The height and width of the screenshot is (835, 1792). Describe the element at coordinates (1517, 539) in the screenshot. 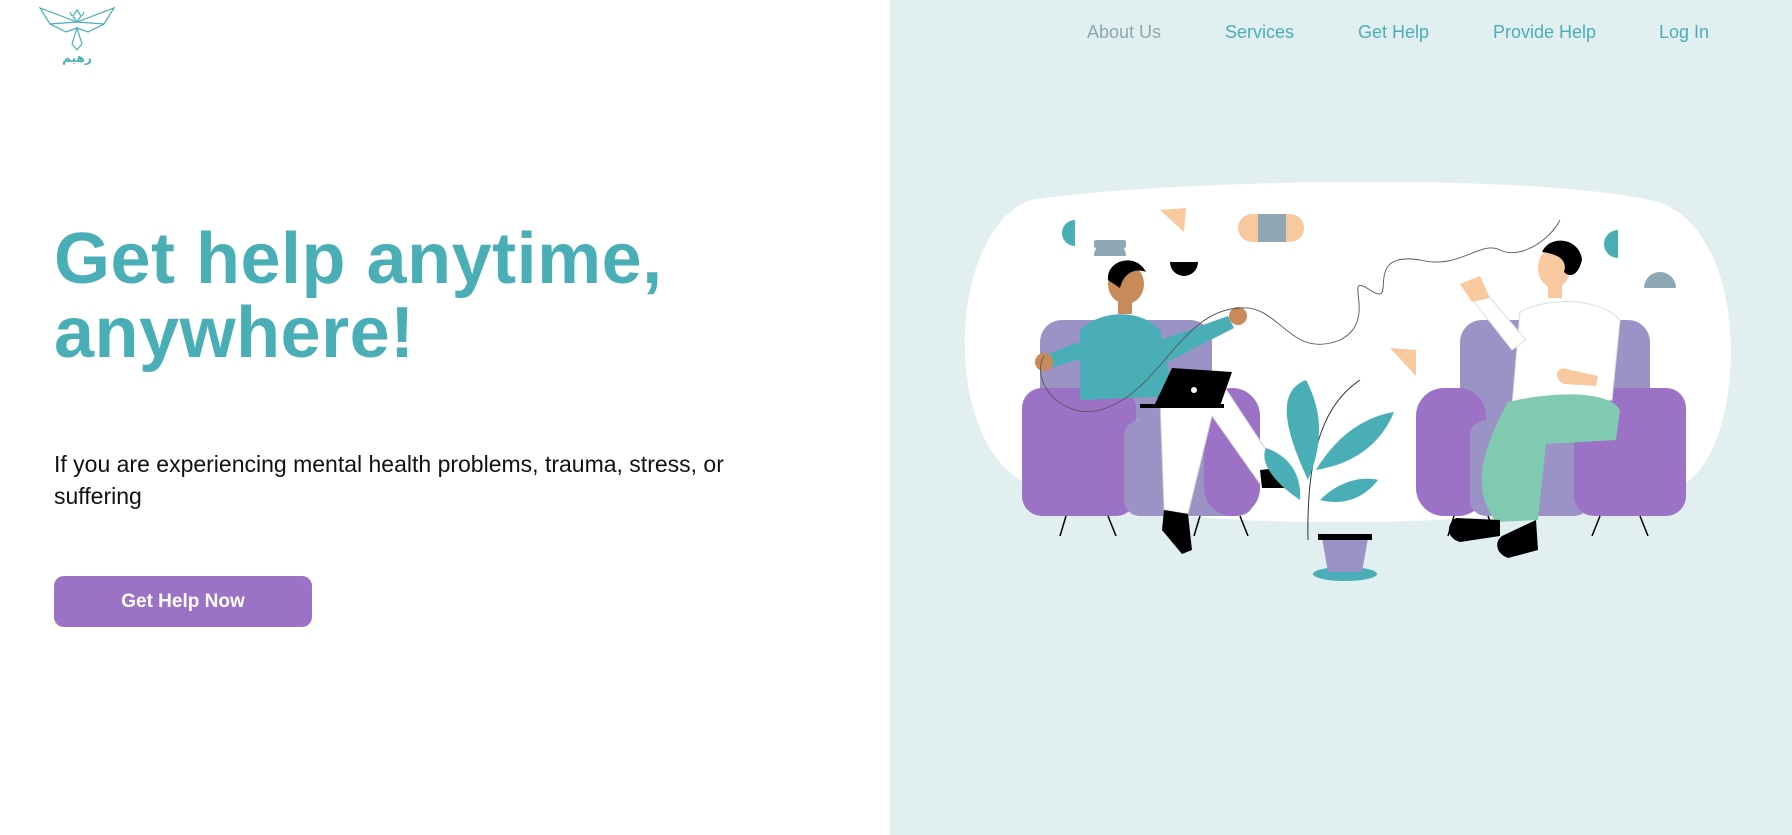

I see `right-person-shoe-right` at that location.